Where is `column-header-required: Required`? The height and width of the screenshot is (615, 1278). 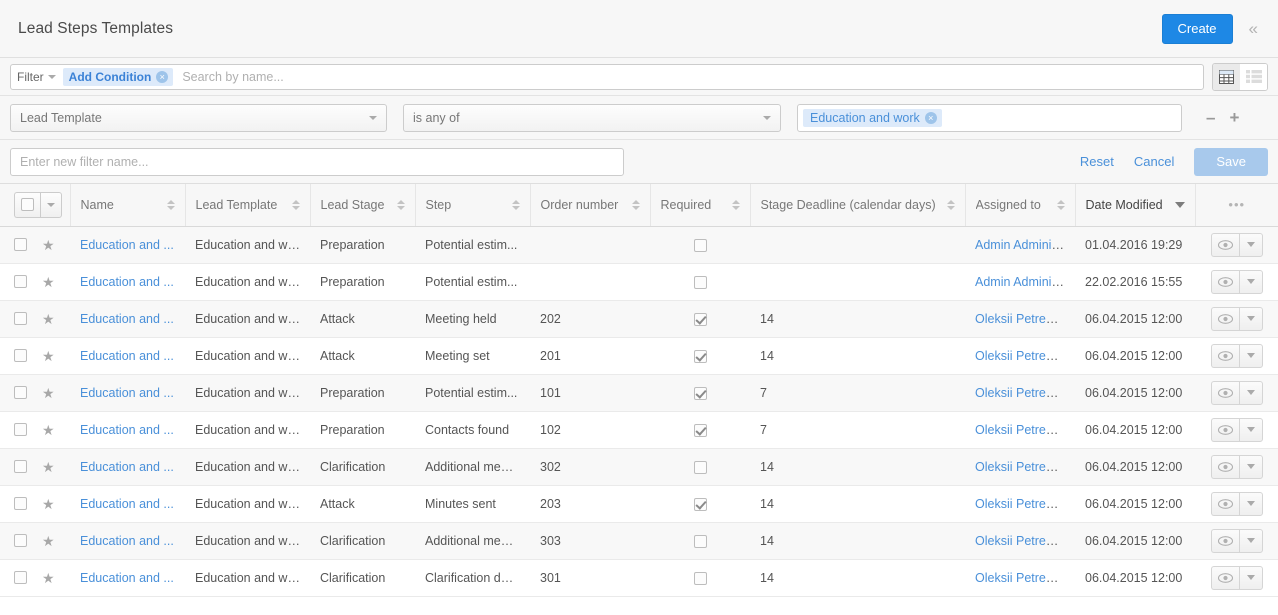 column-header-required: Required is located at coordinates (700, 205).